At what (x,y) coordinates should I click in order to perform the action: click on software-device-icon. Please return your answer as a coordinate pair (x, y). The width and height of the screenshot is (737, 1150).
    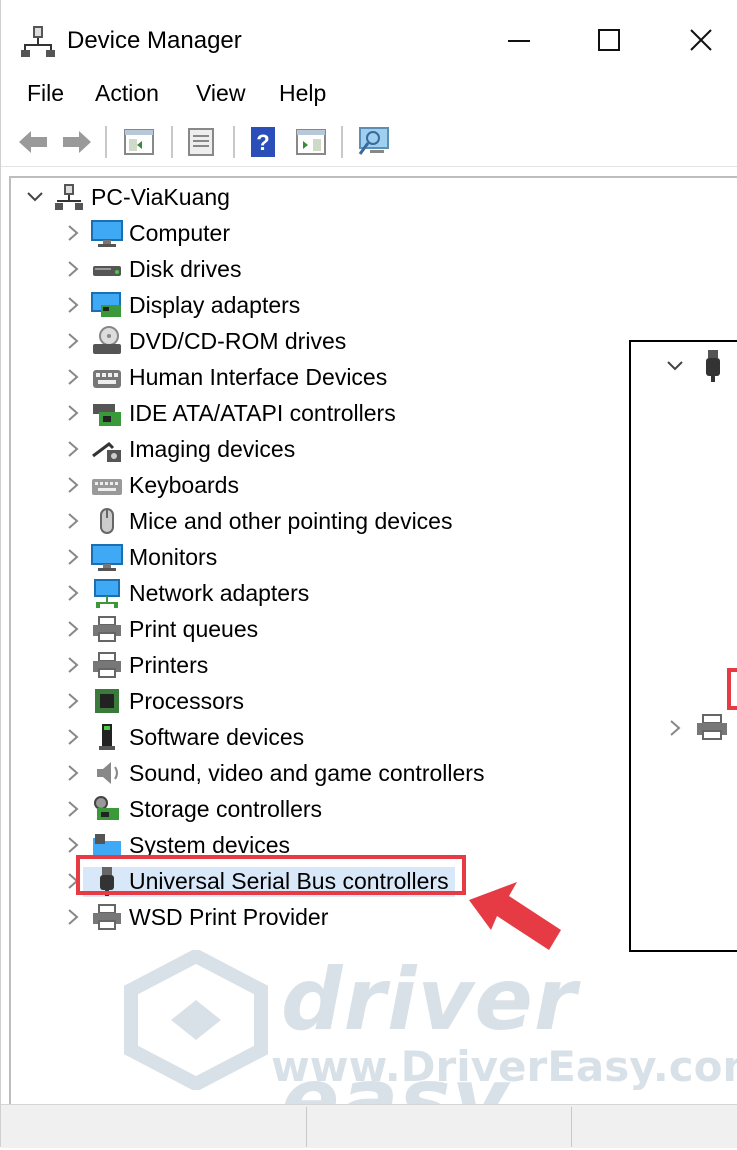
    Looking at the image, I should click on (107, 737).